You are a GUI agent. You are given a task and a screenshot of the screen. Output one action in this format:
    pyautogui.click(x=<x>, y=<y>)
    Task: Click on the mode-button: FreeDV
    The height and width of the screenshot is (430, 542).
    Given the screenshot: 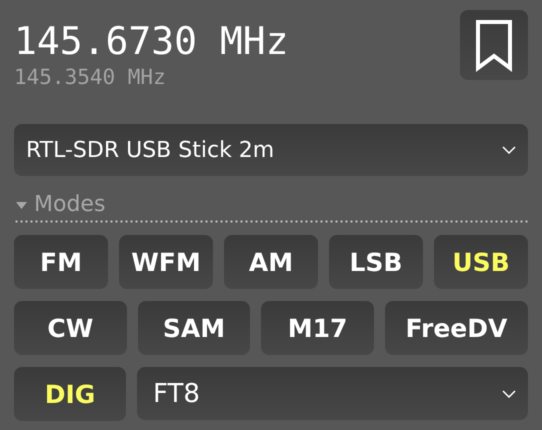 What is the action you would take?
    pyautogui.click(x=456, y=328)
    